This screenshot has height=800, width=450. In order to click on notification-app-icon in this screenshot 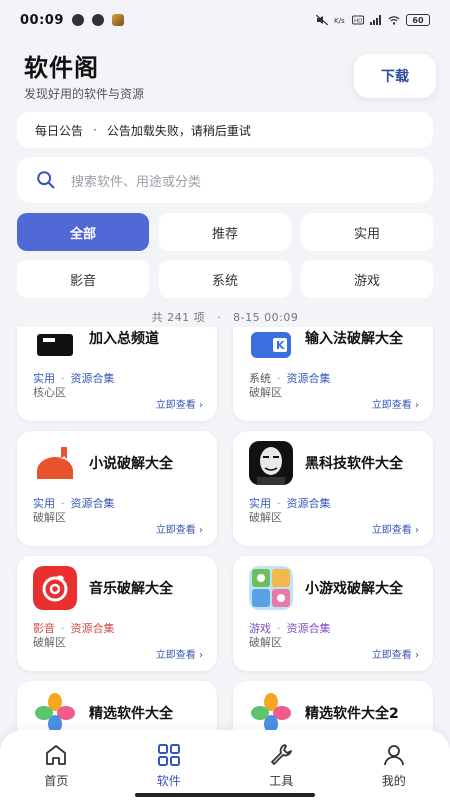, I will do `click(77, 20)`.